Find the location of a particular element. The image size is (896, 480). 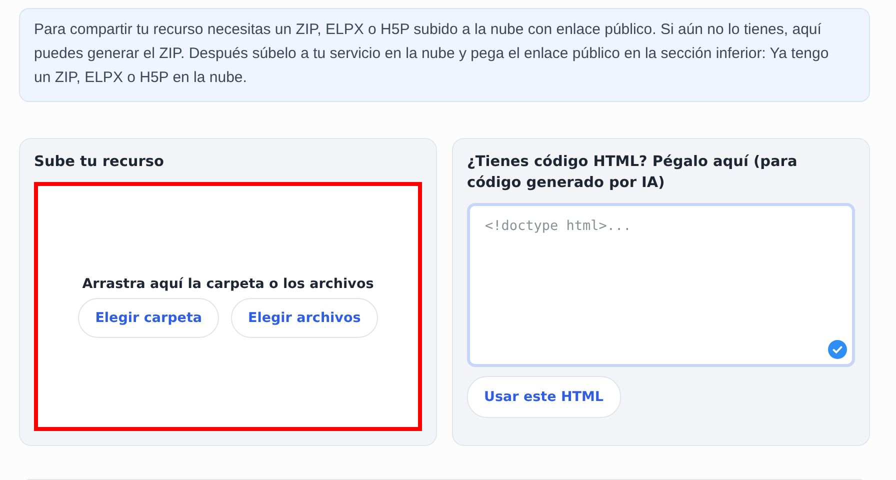

use-html-button: Usar este HTML is located at coordinates (544, 397).